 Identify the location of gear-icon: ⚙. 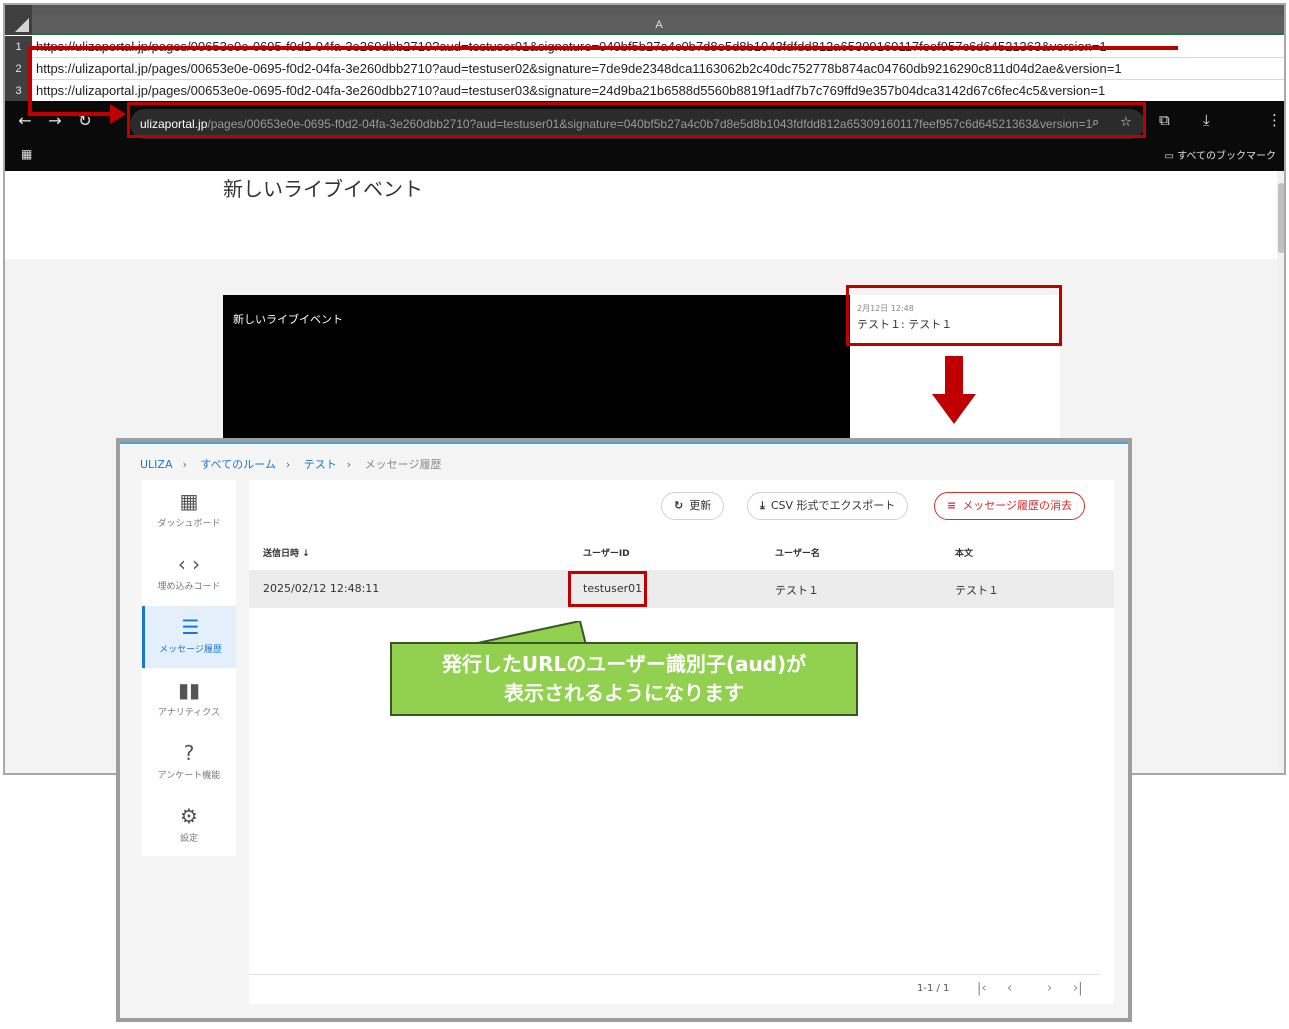
(189, 816).